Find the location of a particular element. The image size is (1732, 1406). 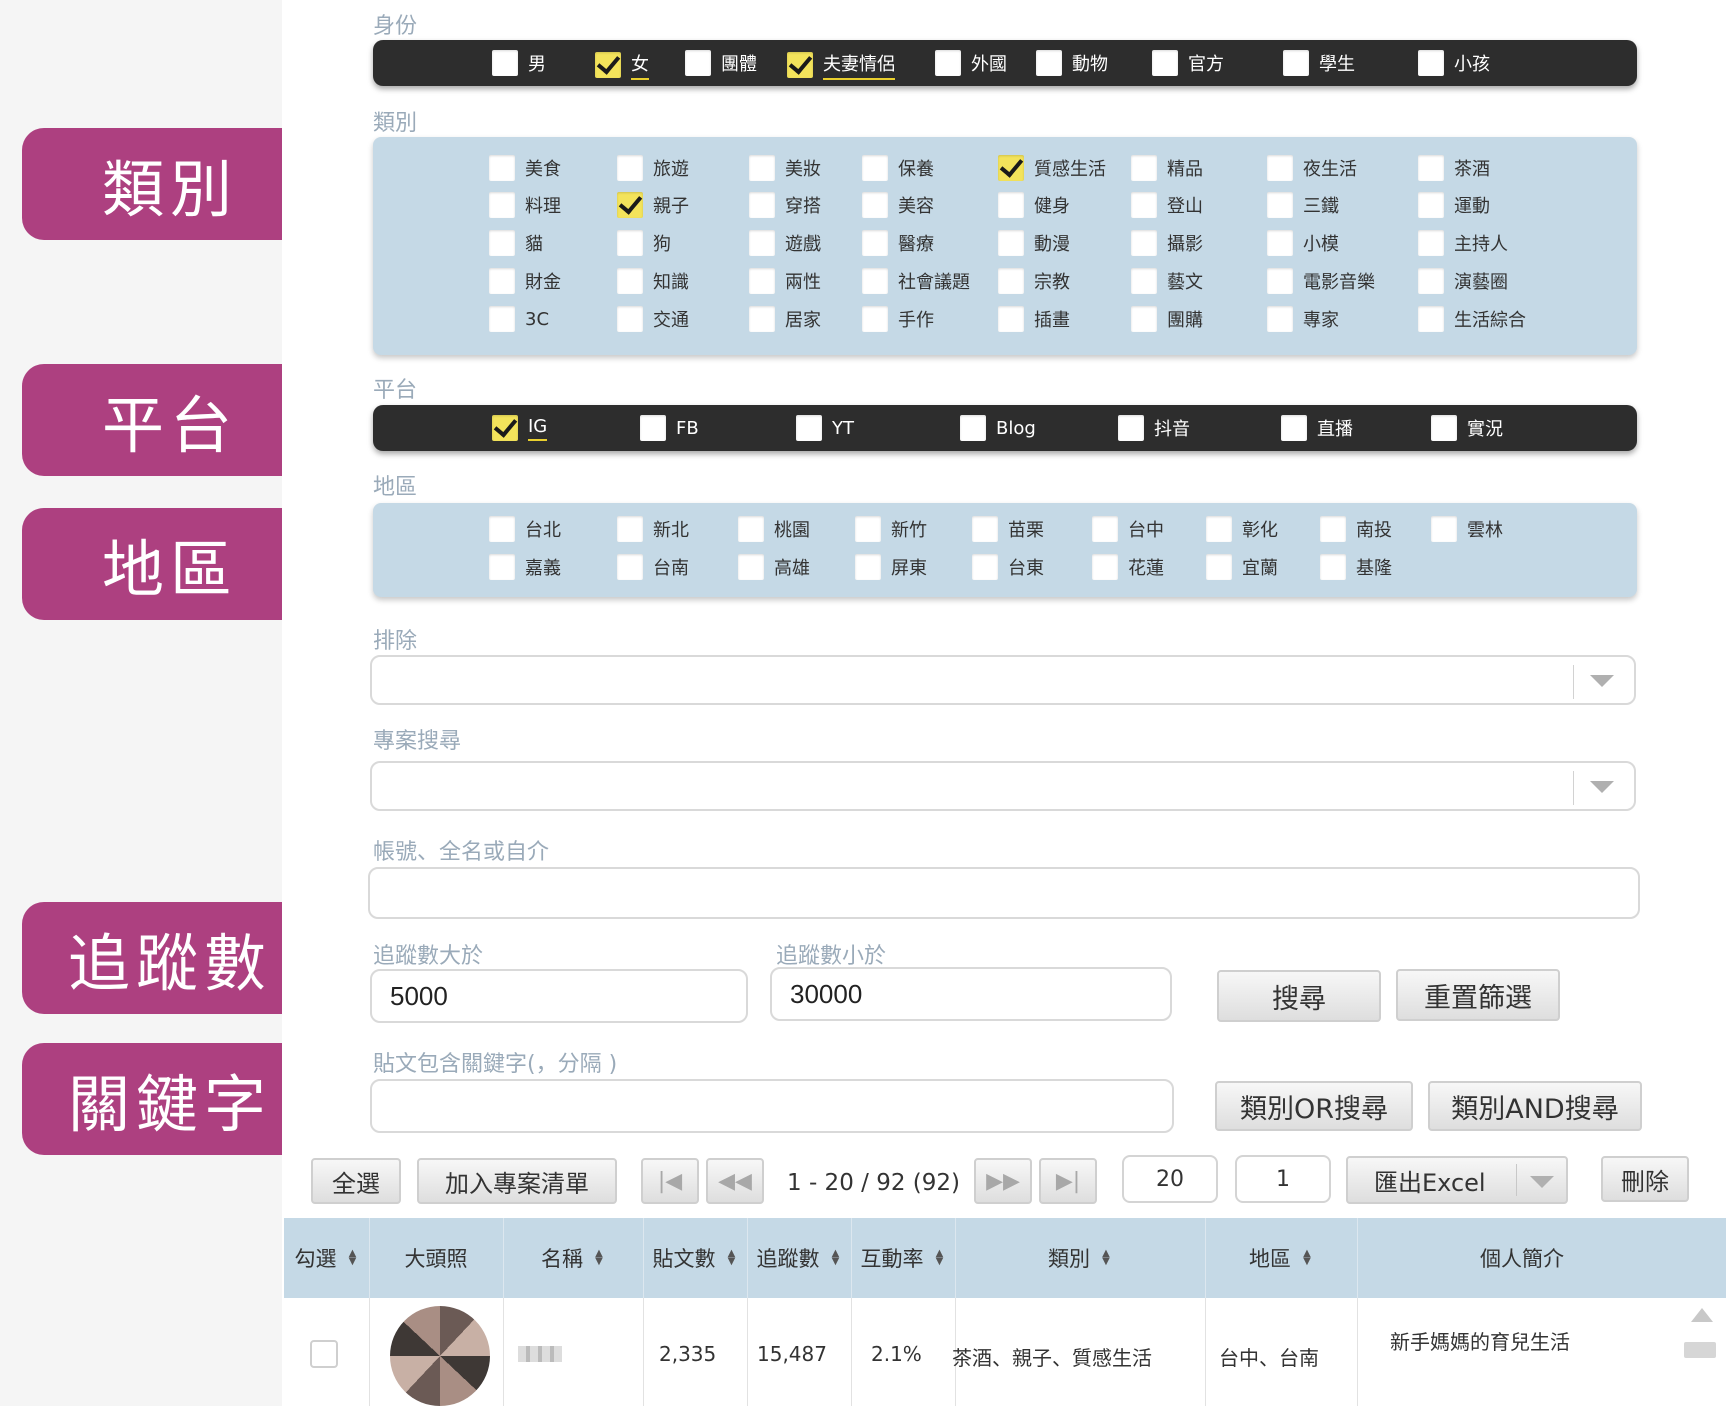

search-button: 搜尋 is located at coordinates (1299, 996).